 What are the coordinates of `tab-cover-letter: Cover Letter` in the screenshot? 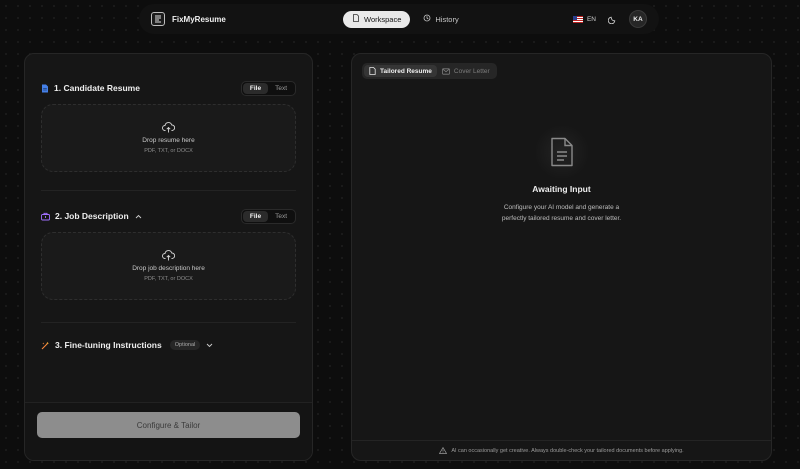 It's located at (466, 71).